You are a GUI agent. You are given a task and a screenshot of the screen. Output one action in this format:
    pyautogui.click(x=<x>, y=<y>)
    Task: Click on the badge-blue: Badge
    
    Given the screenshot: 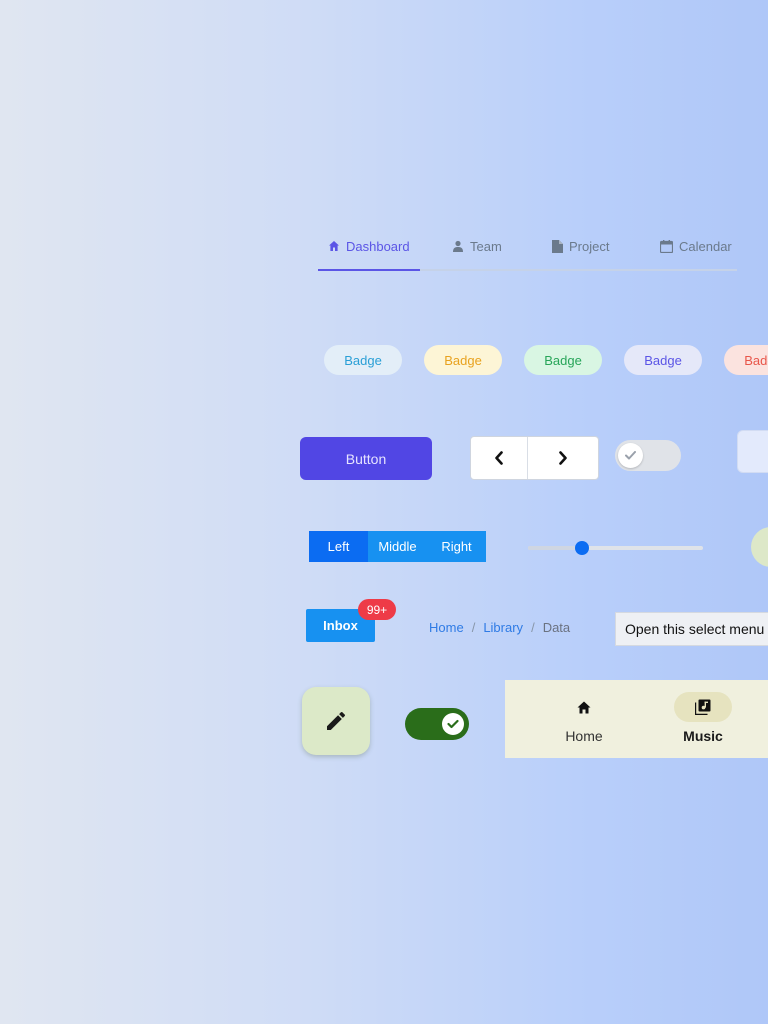 What is the action you would take?
    pyautogui.click(x=363, y=360)
    